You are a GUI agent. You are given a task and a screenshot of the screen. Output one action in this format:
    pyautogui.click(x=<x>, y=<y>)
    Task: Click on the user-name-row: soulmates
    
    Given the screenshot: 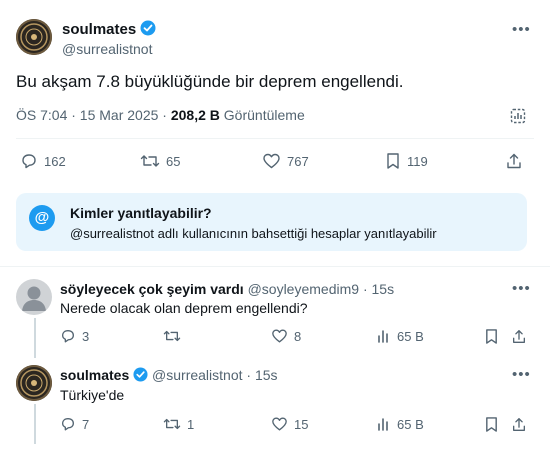 What is the action you would take?
    pyautogui.click(x=109, y=30)
    